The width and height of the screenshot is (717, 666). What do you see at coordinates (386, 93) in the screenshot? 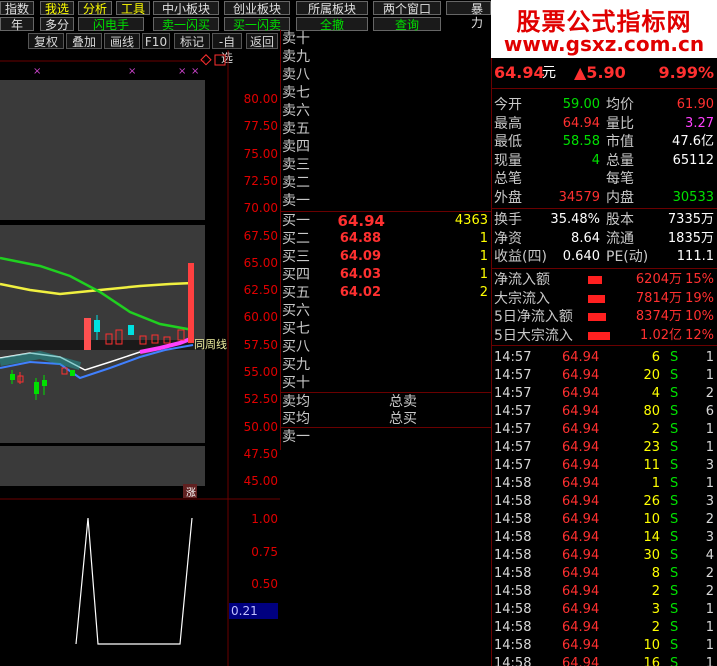
I see `sell-level-row: 卖七` at bounding box center [386, 93].